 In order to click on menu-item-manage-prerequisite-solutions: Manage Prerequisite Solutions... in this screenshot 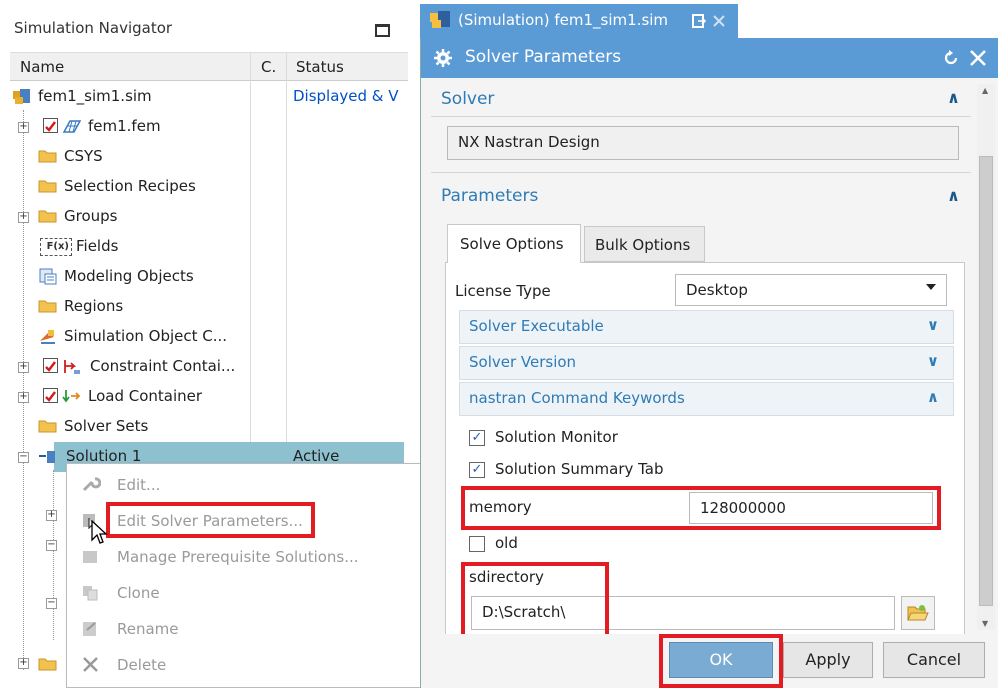, I will do `click(254, 558)`.